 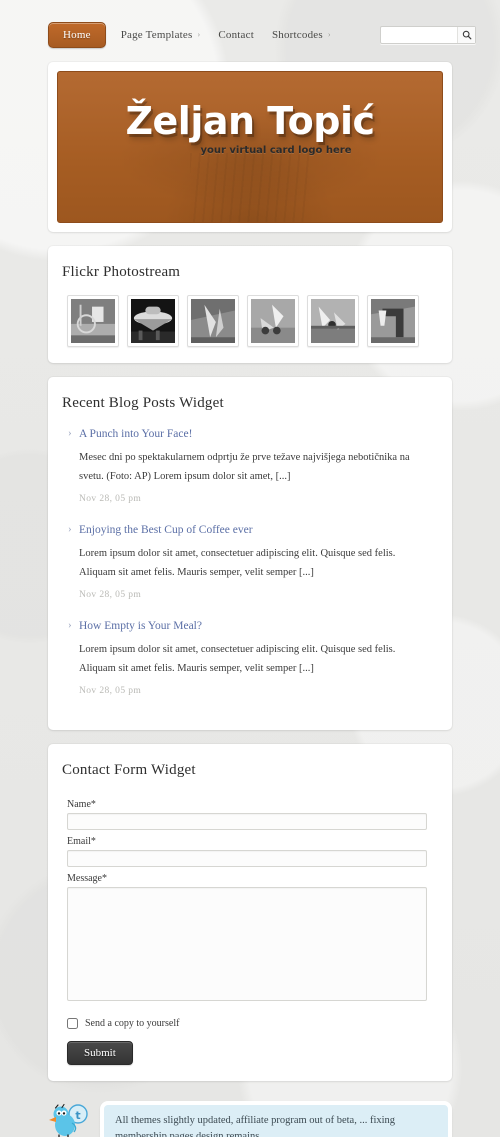 What do you see at coordinates (276, 150) in the screenshot?
I see `site-logo-subtitle: your virtual card logo here` at bounding box center [276, 150].